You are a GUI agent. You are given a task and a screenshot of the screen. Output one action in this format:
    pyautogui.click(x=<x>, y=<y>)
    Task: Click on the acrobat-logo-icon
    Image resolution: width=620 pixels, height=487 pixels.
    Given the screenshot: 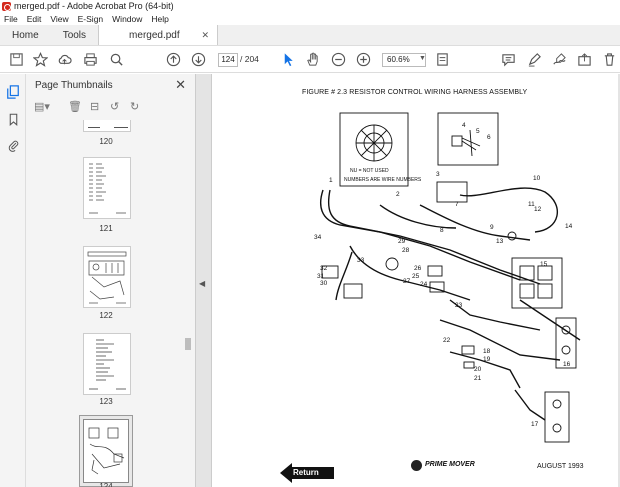 What is the action you would take?
    pyautogui.click(x=6, y=6)
    